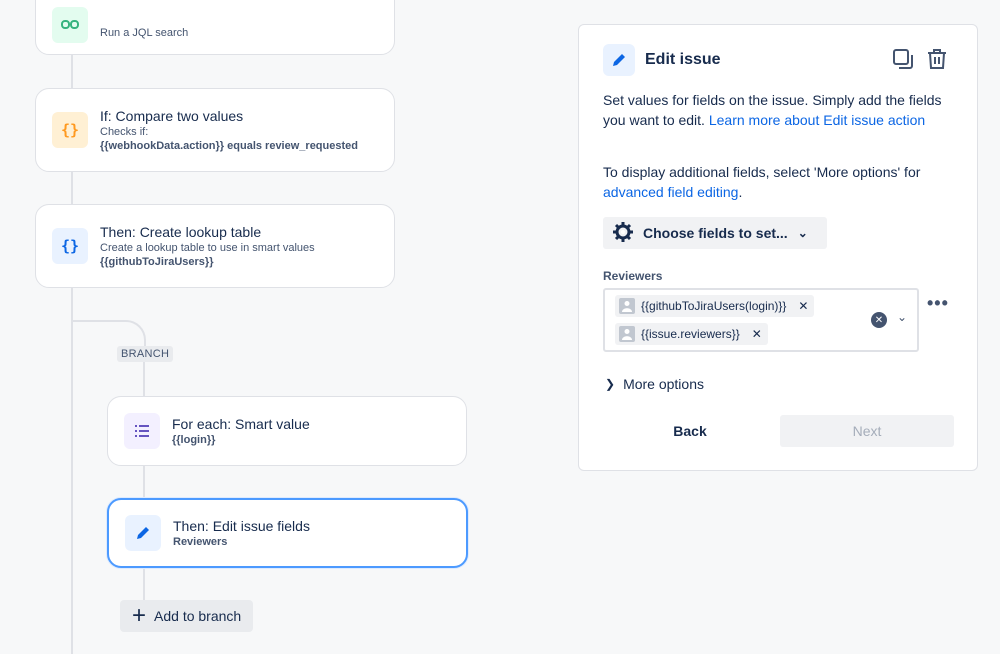  What do you see at coordinates (70, 25) in the screenshot?
I see `jql-search-icon` at bounding box center [70, 25].